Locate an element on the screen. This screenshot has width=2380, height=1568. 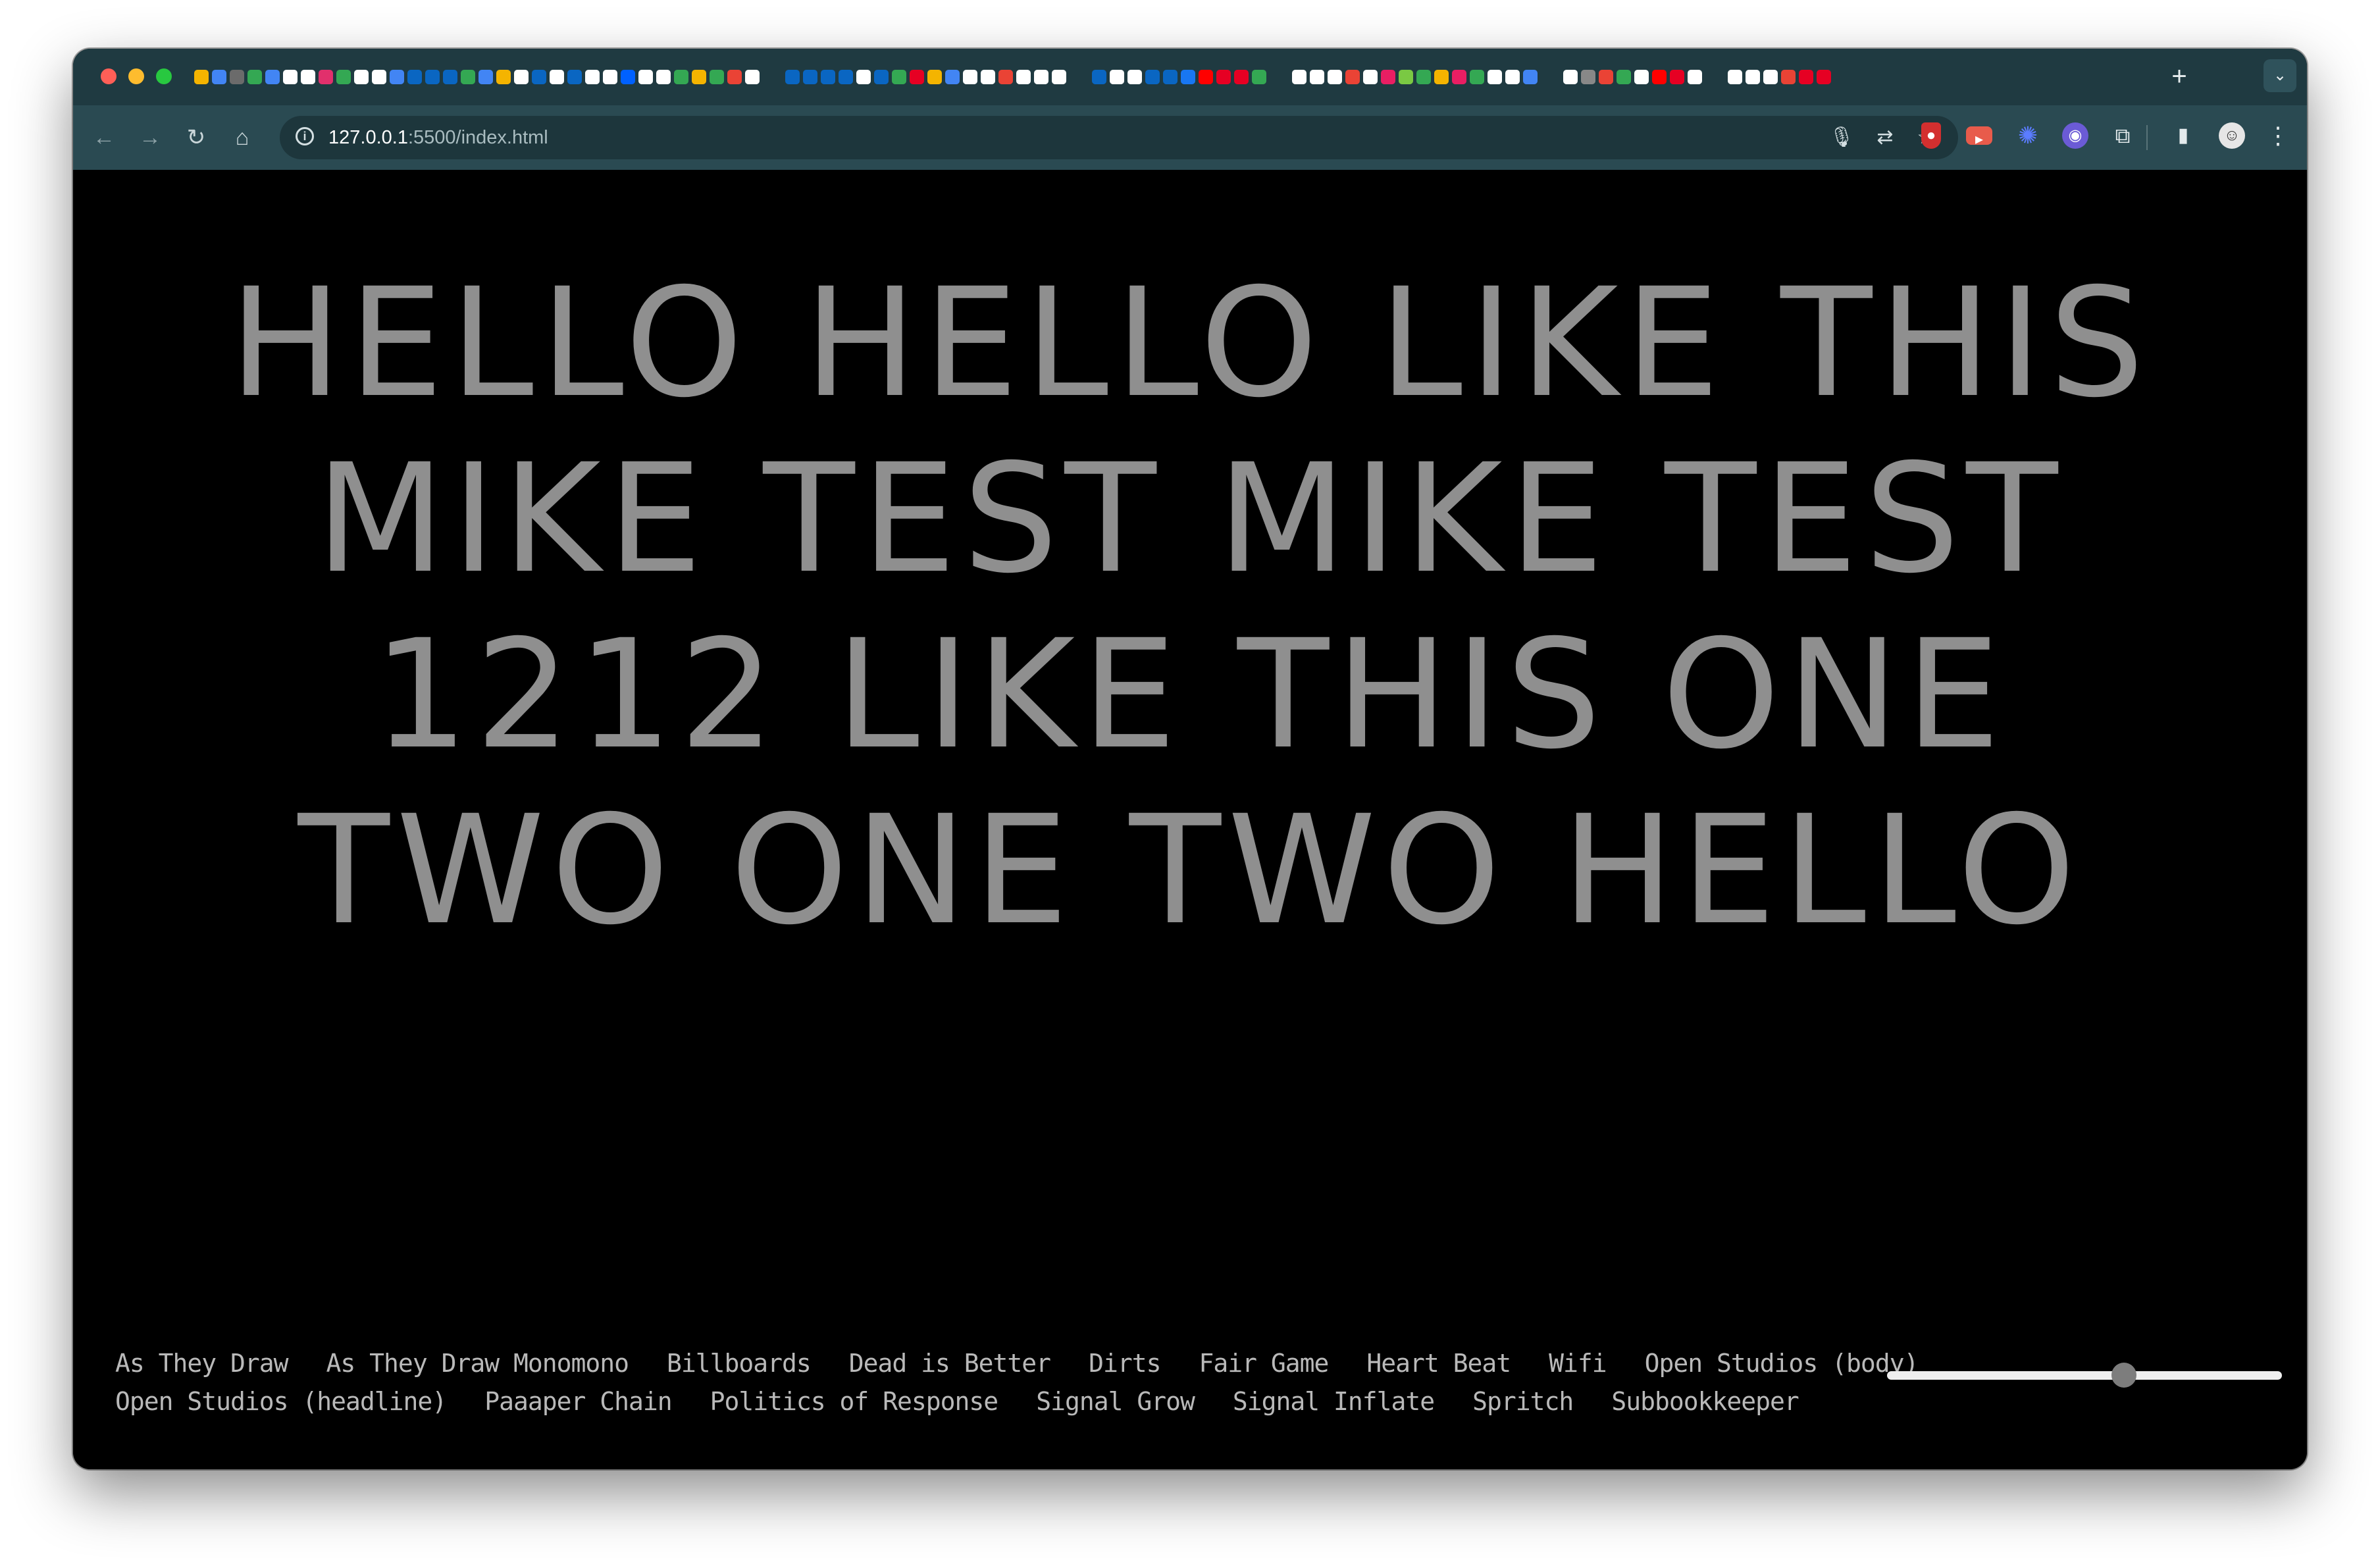
sparkle-extension-icon: ✺ is located at coordinates (2028, 135).